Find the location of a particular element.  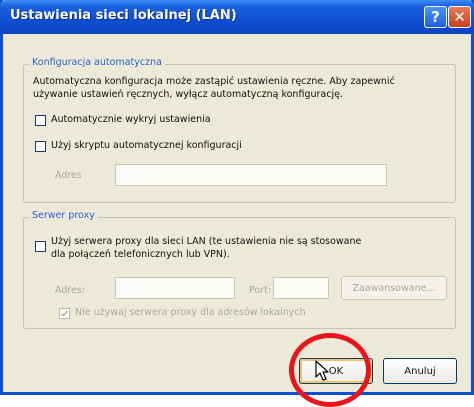

proxy-legend: Serwer proxy is located at coordinates (63, 215).